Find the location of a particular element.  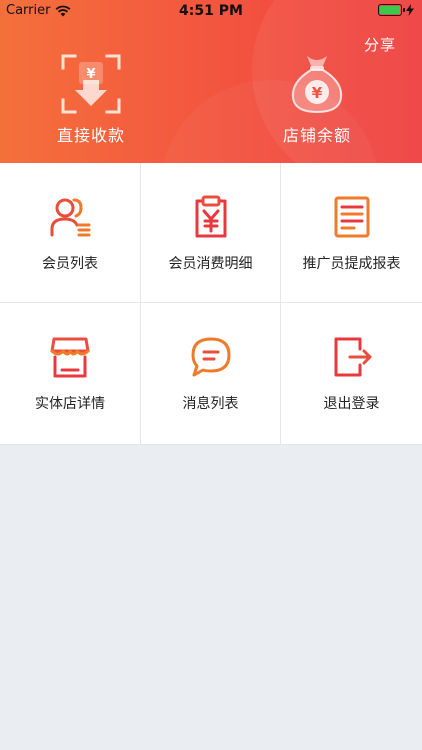

store-balance-button: ¥ 店铺余额 is located at coordinates (317, 99).